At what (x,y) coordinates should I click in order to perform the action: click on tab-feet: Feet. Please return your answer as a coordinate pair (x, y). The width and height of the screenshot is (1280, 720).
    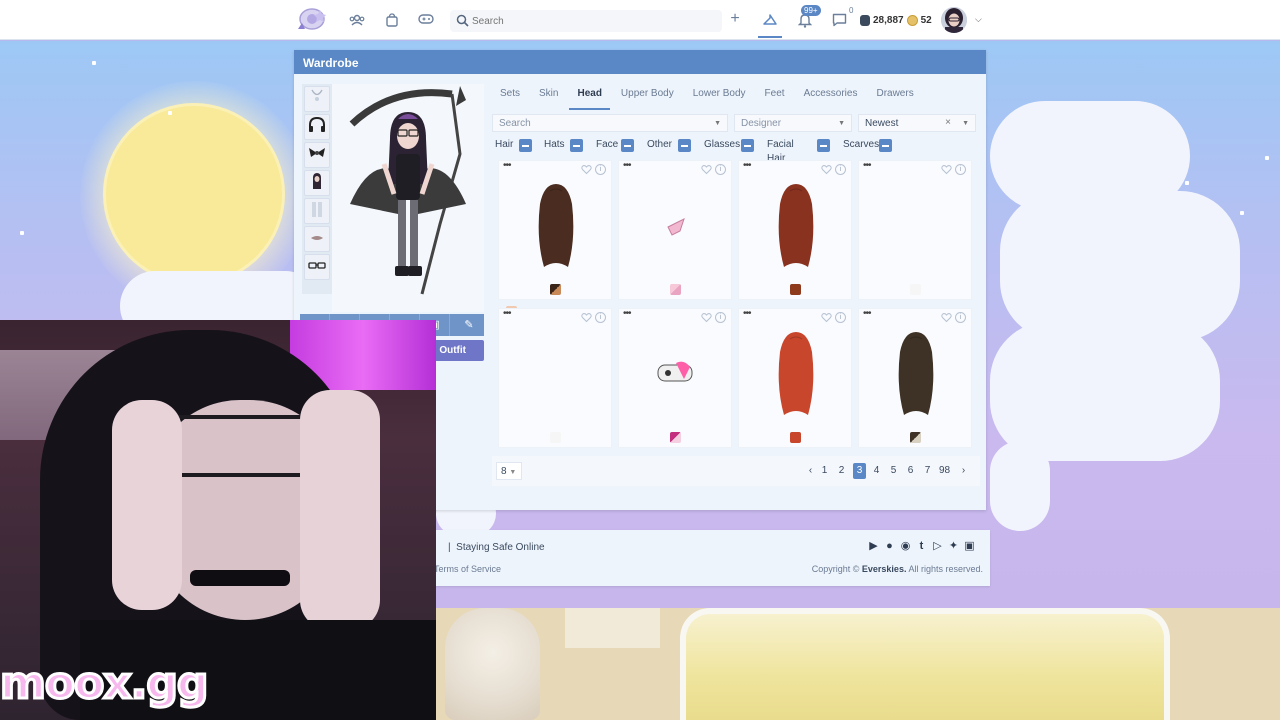
    Looking at the image, I should click on (775, 96).